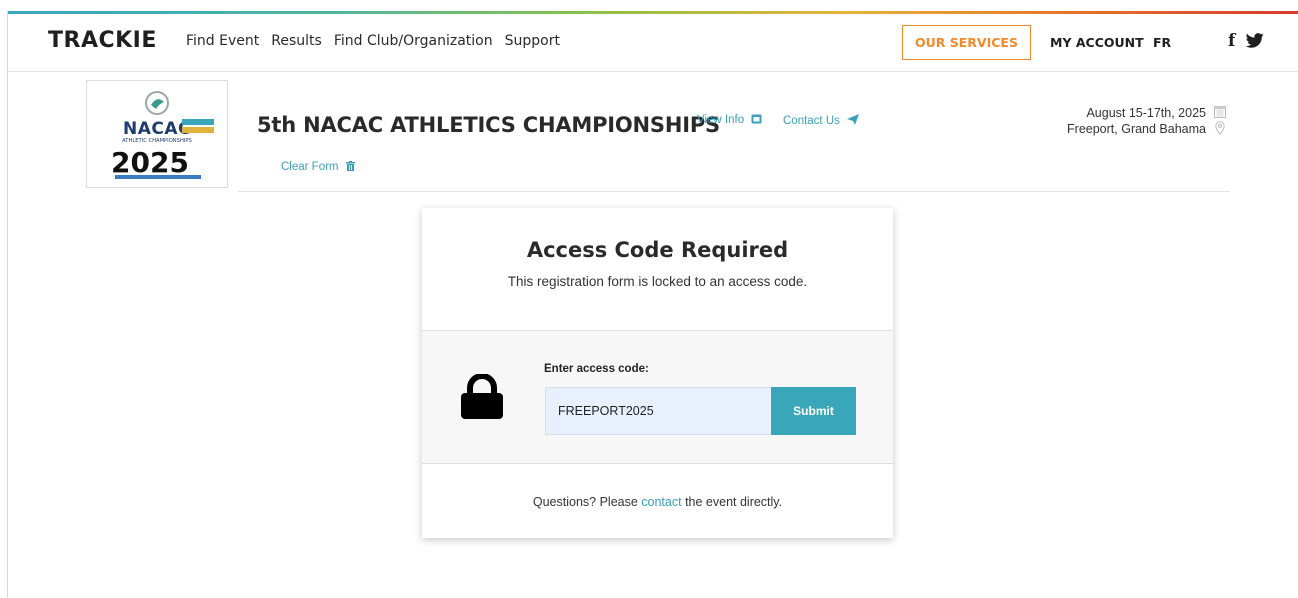 The height and width of the screenshot is (598, 1298). Describe the element at coordinates (734, 191) in the screenshot. I see `header-divider` at that location.